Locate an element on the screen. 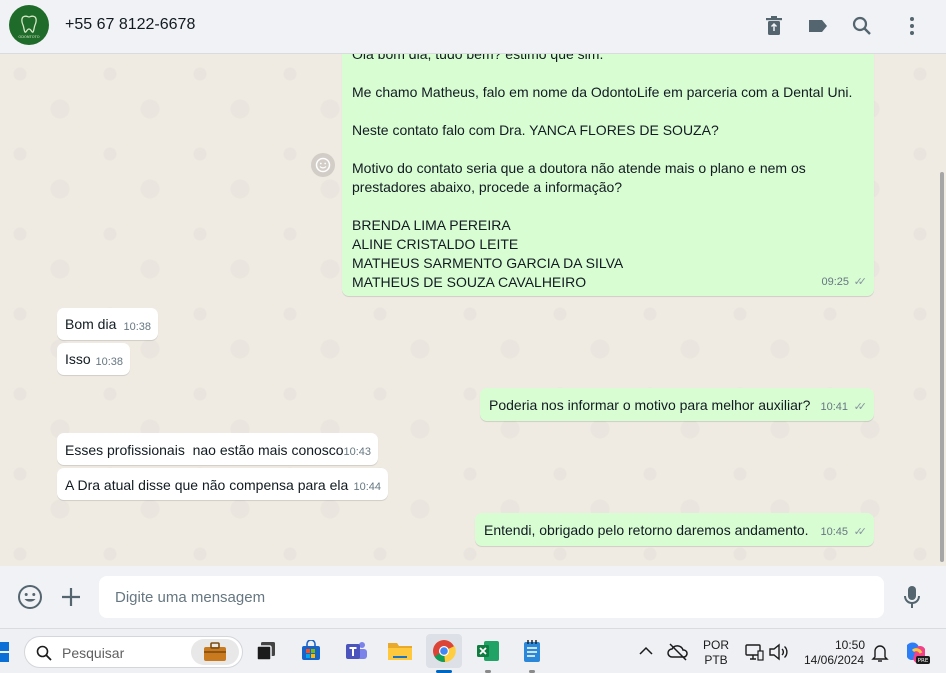 Image resolution: width=946 pixels, height=673 pixels. message-bubble-incoming: Isso 10:38 is located at coordinates (93, 359).